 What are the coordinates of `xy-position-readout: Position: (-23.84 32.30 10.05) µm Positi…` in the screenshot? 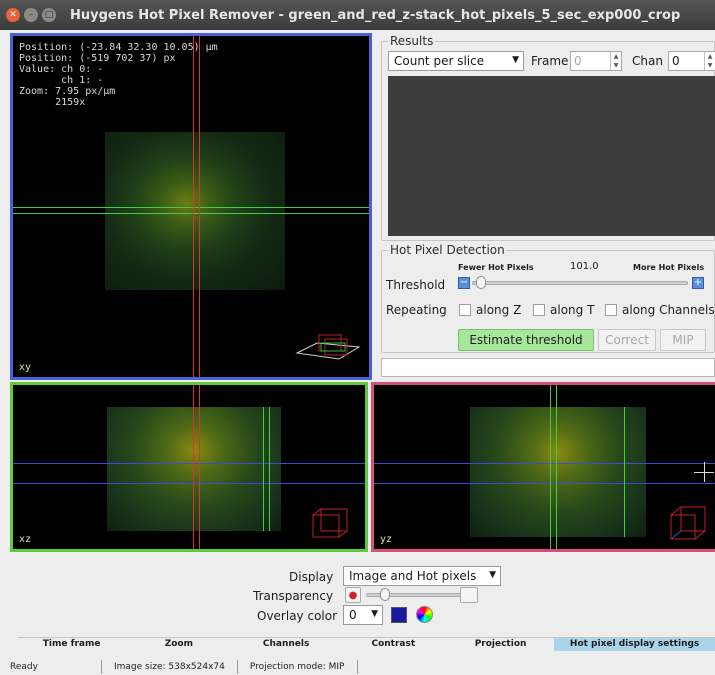 It's located at (118, 75).